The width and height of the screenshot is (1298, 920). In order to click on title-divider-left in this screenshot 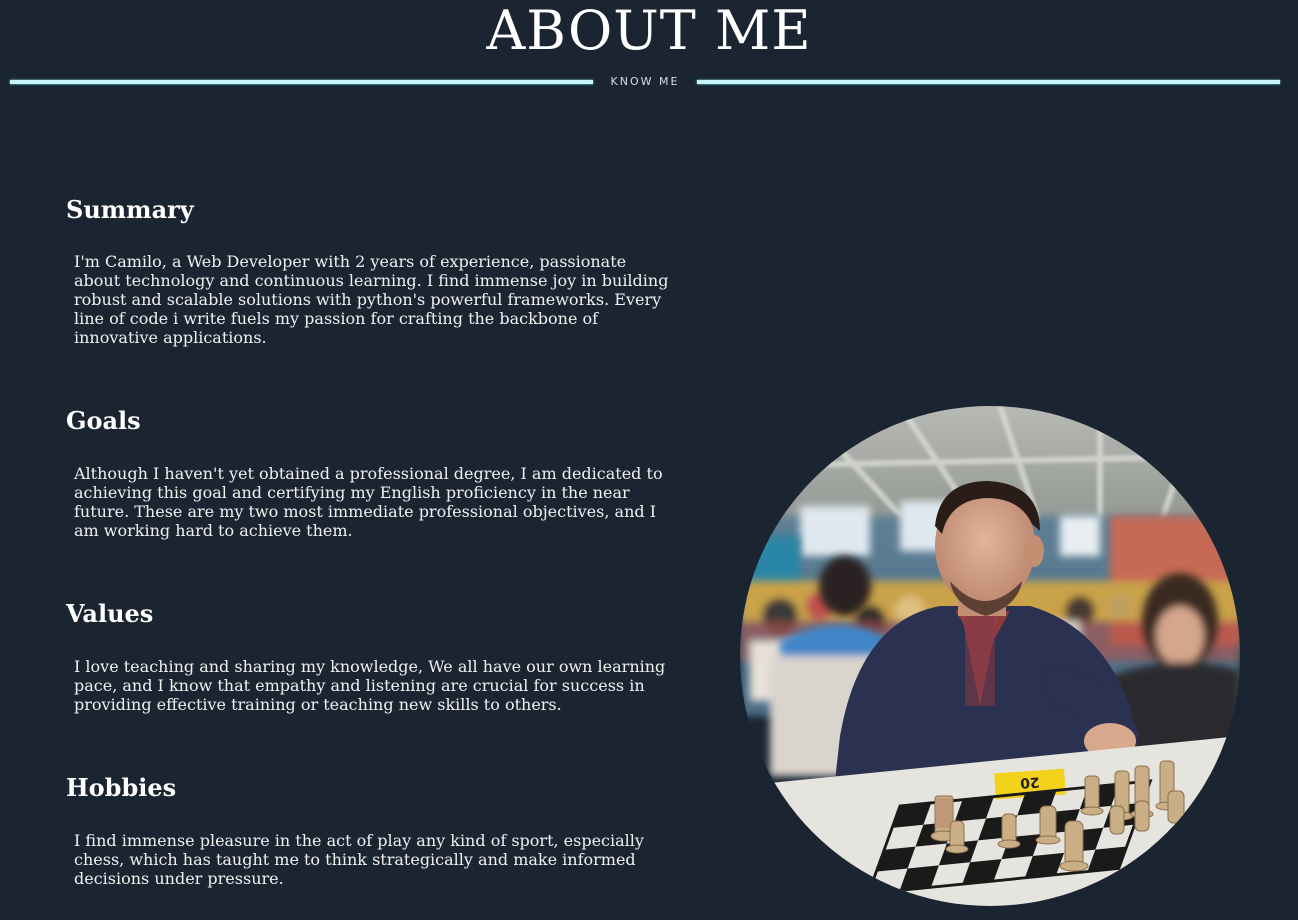, I will do `click(301, 82)`.